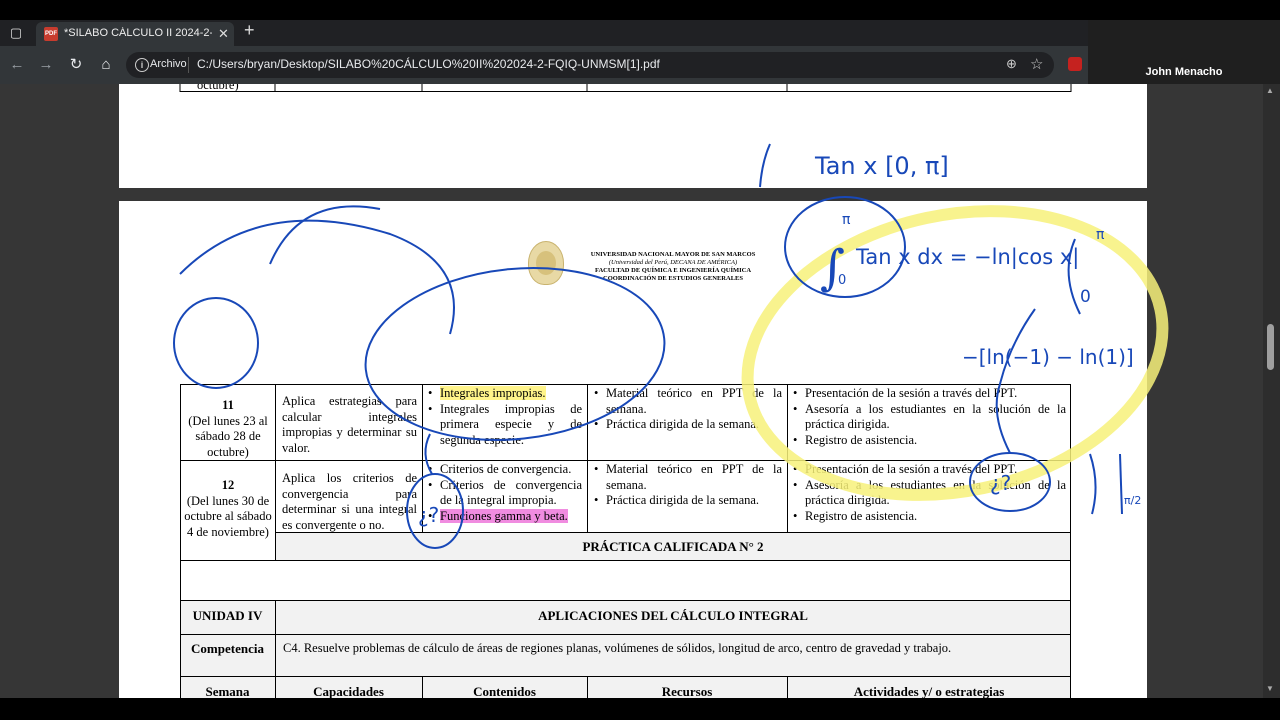  I want to click on top-black-bar, so click(640, 10).